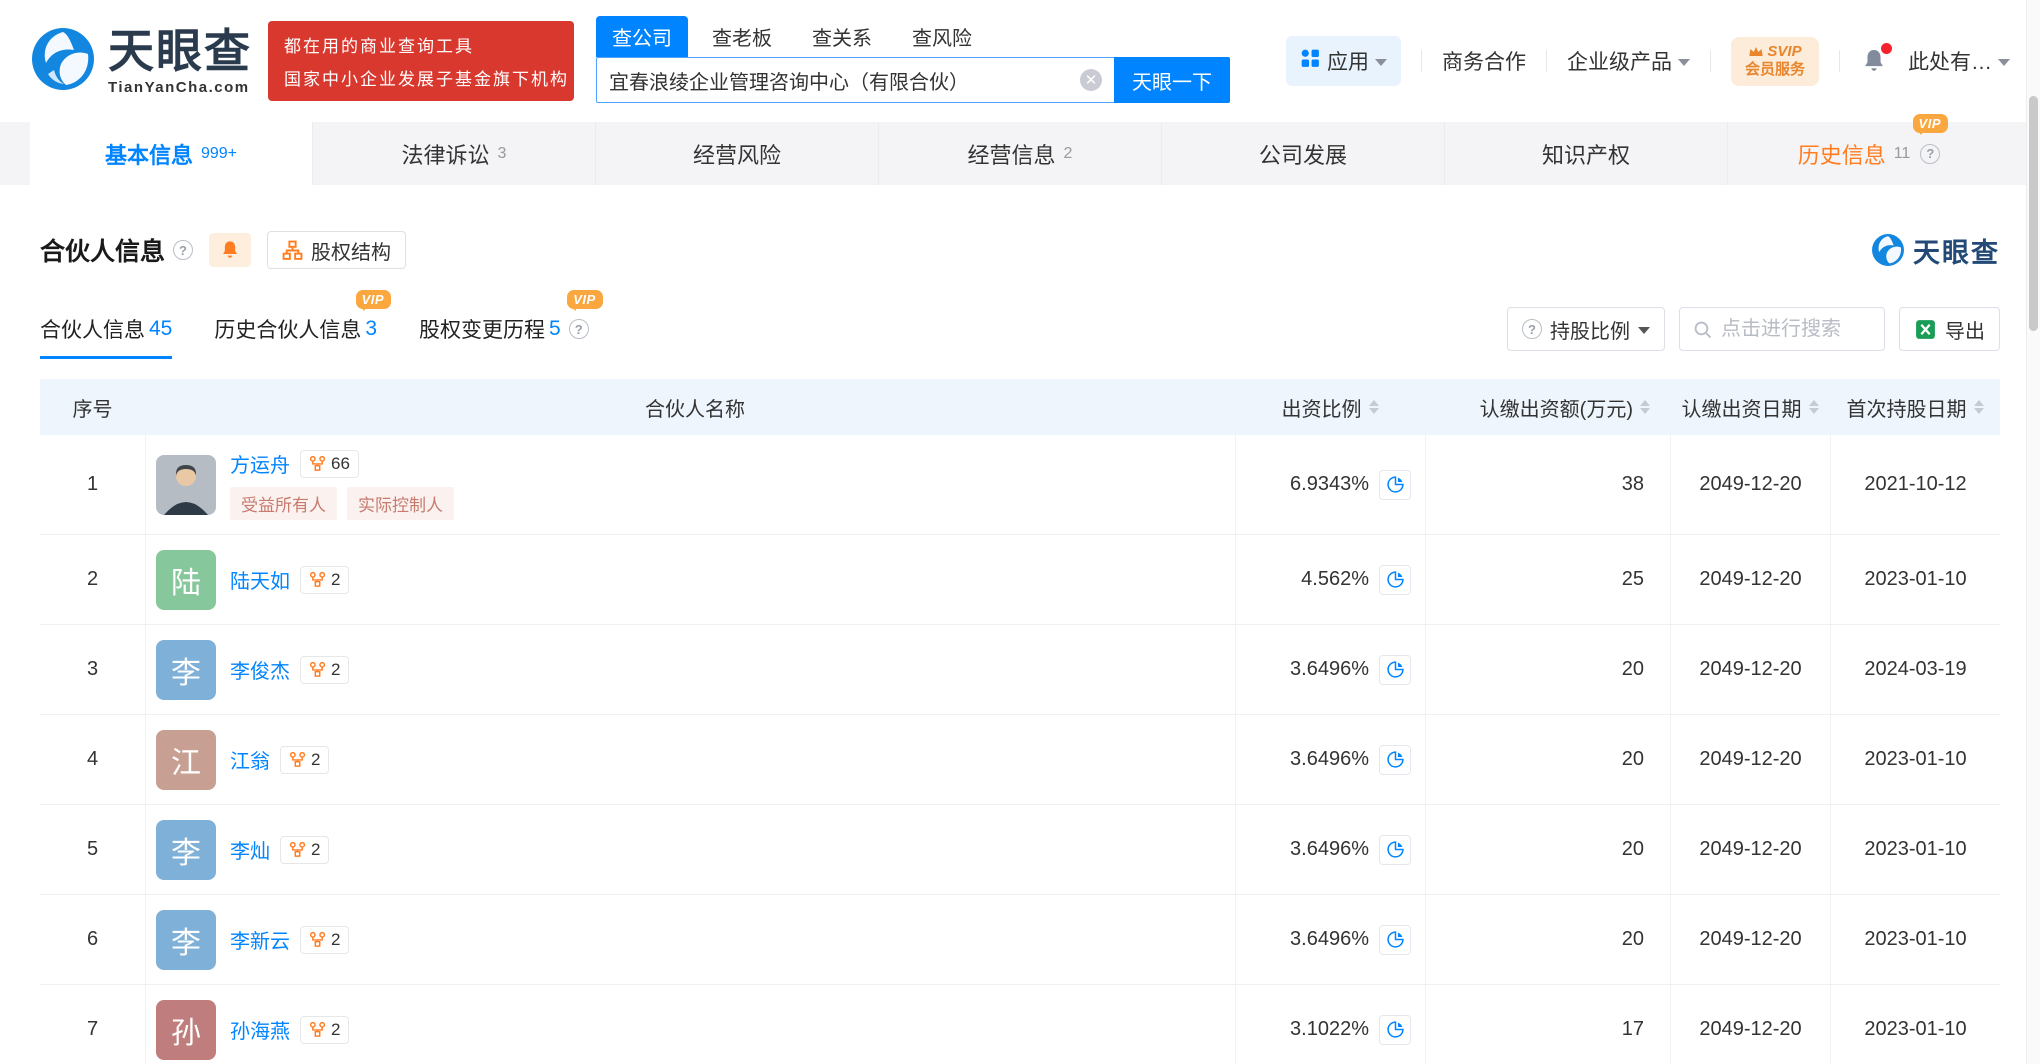 This screenshot has width=2040, height=1064. Describe the element at coordinates (1547, 484) in the screenshot. I see `amount-cell: 38` at that location.